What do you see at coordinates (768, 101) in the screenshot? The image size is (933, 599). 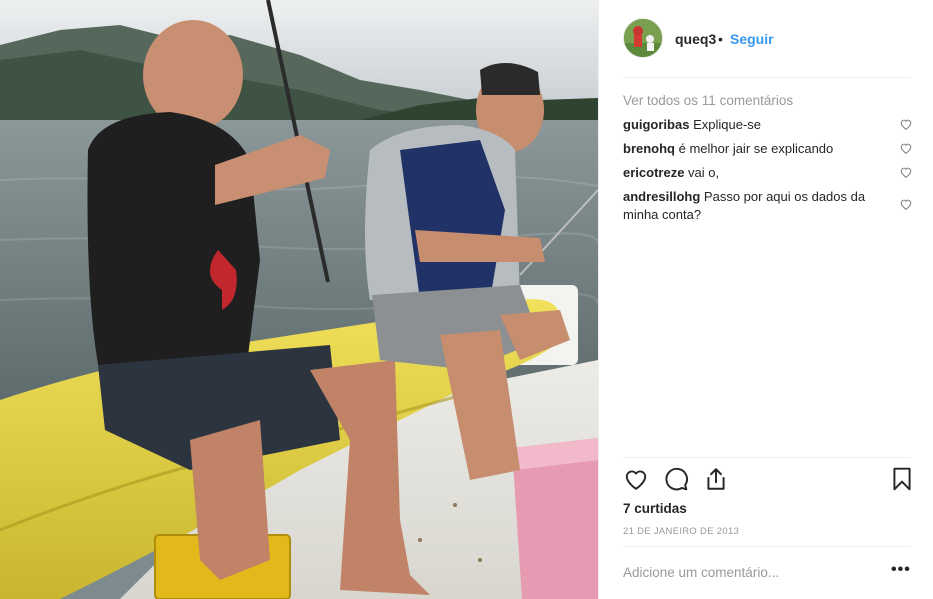 I see `view-all-comments-link: Ver todos os 11 comentários` at bounding box center [768, 101].